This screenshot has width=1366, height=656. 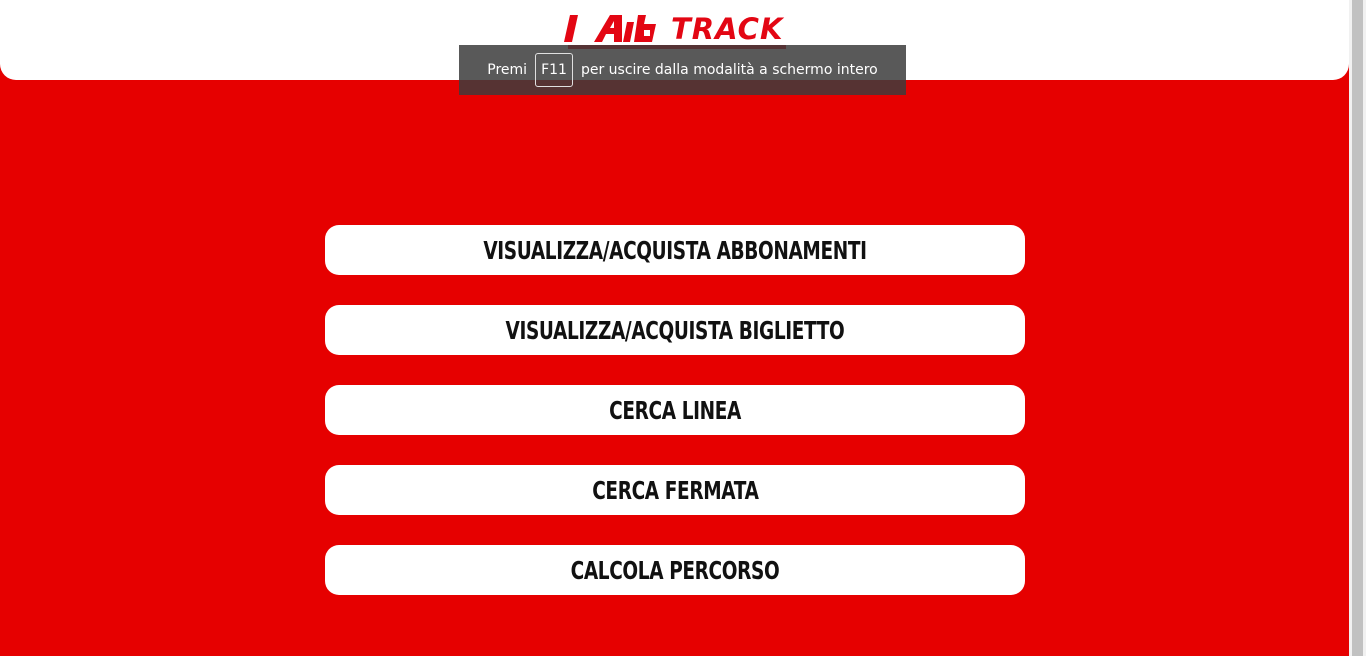 I want to click on scrollbar-thumb, so click(x=1357, y=328).